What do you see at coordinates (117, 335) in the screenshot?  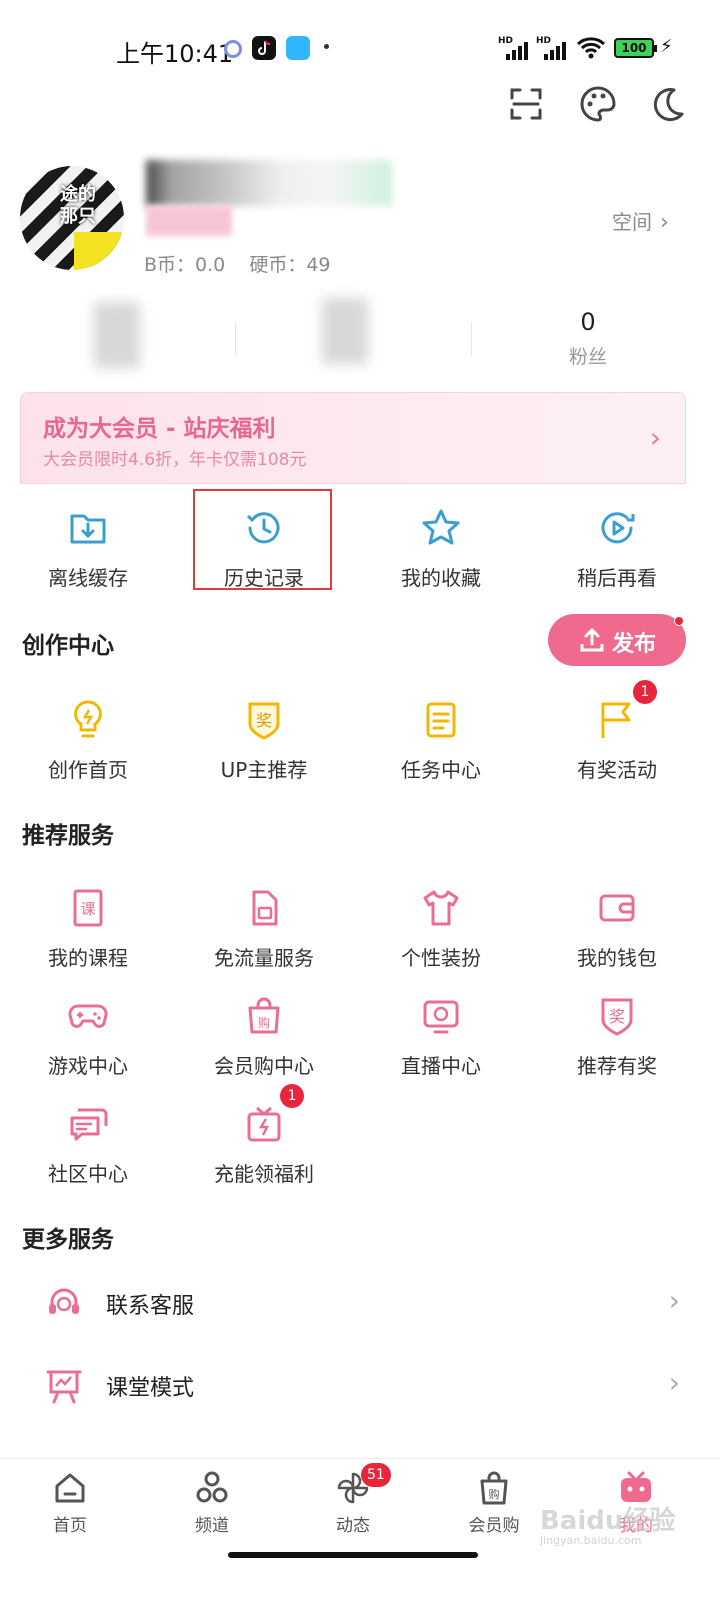 I see `dynamics-stat-blurred` at bounding box center [117, 335].